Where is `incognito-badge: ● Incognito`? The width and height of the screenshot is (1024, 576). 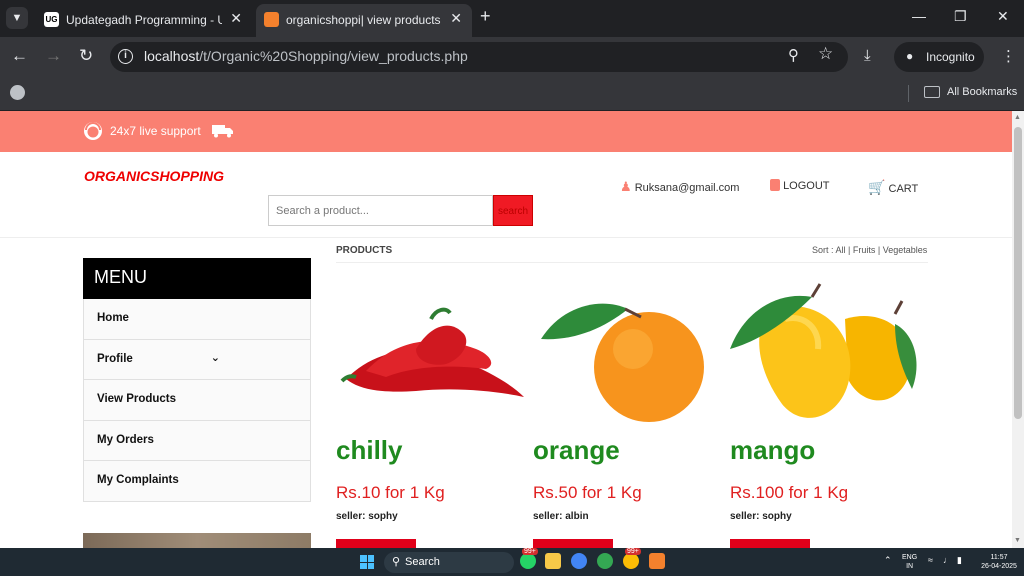 incognito-badge: ● Incognito is located at coordinates (939, 57).